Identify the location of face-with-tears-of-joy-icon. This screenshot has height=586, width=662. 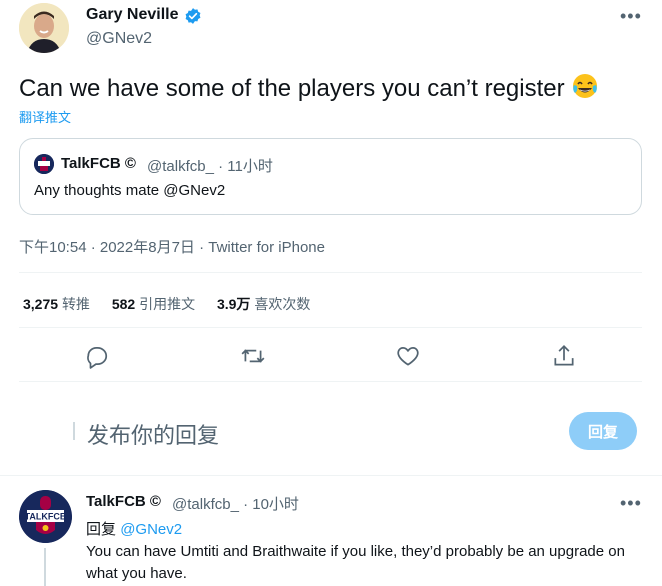
(585, 86).